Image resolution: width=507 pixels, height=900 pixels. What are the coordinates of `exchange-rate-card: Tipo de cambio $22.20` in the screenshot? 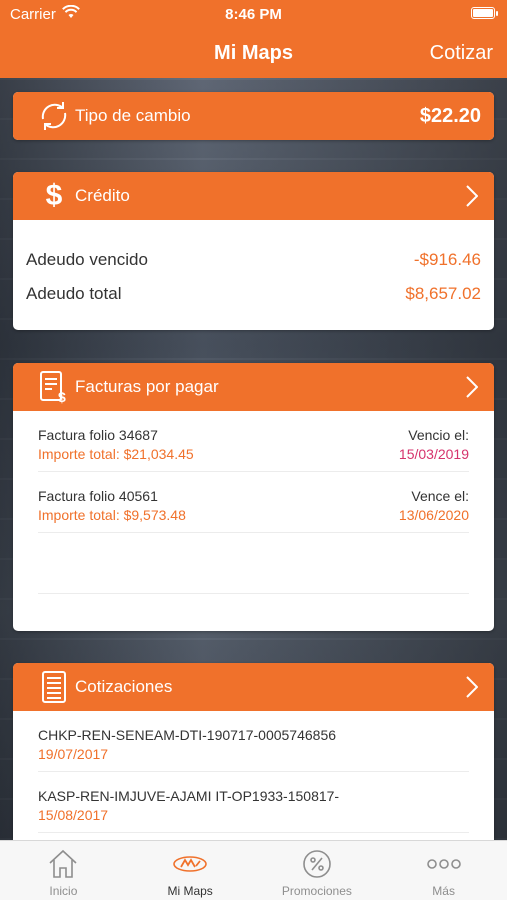 It's located at (253, 116).